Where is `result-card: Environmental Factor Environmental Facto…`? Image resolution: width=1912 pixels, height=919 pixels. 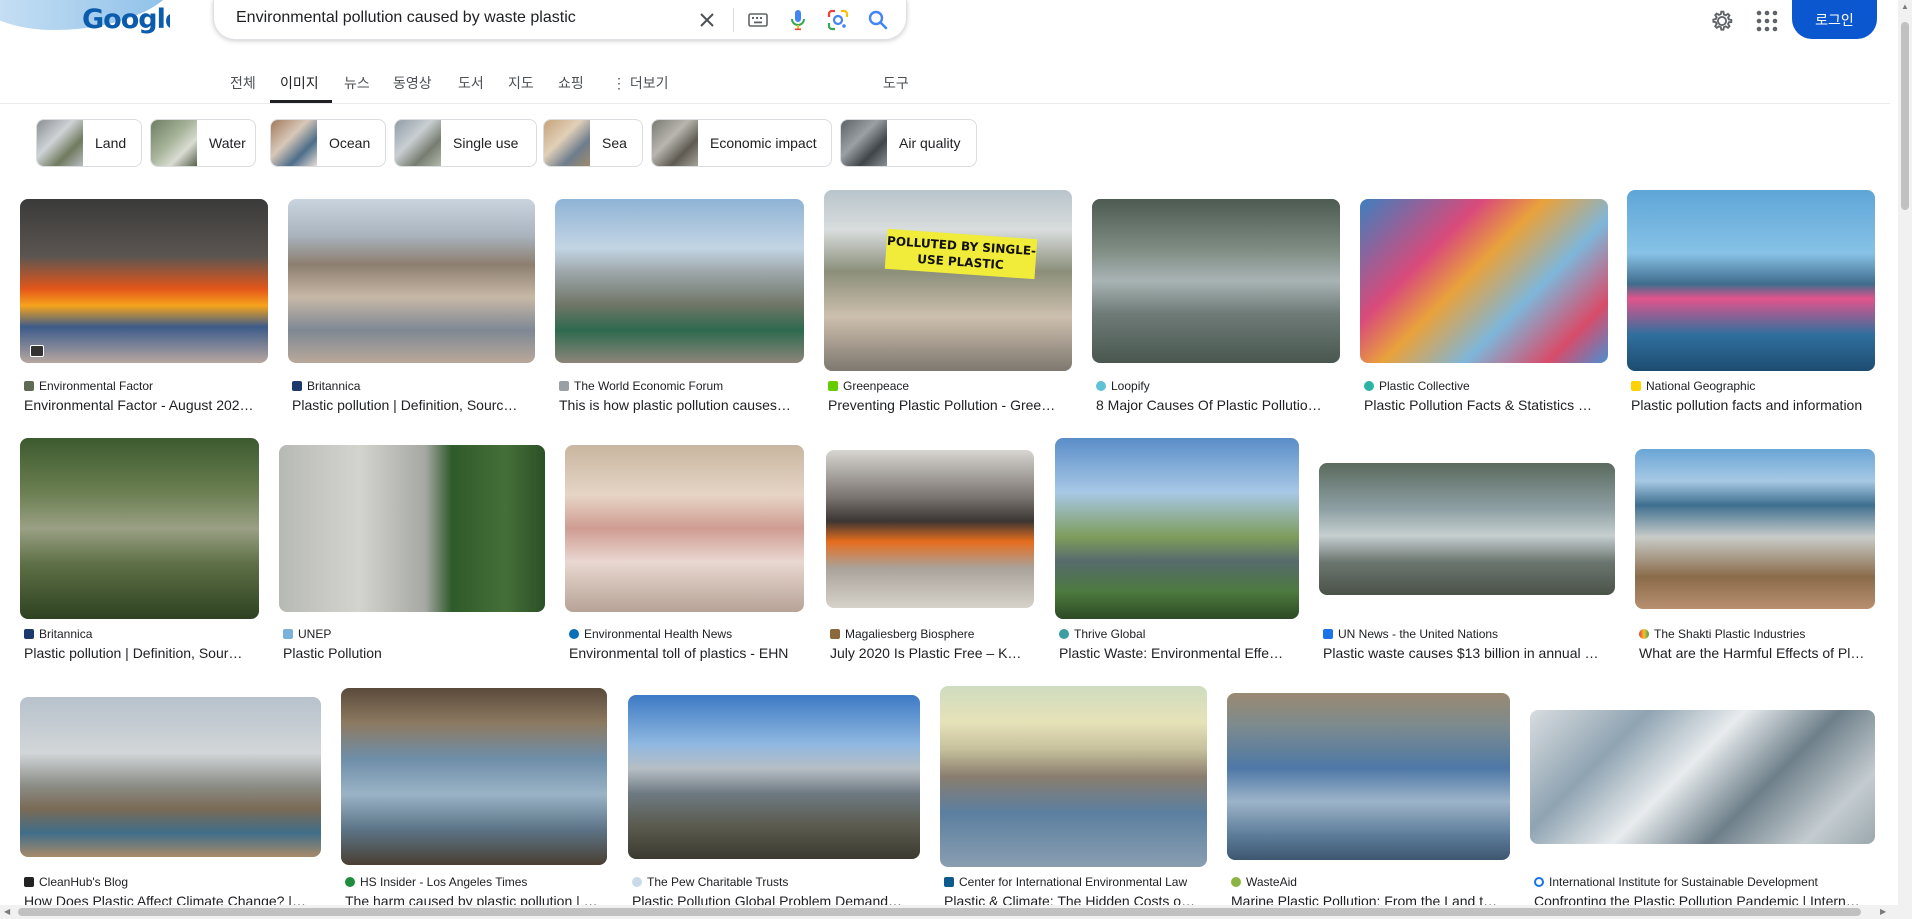
result-card: Environmental Factor Environmental Facto… is located at coordinates (144, 305).